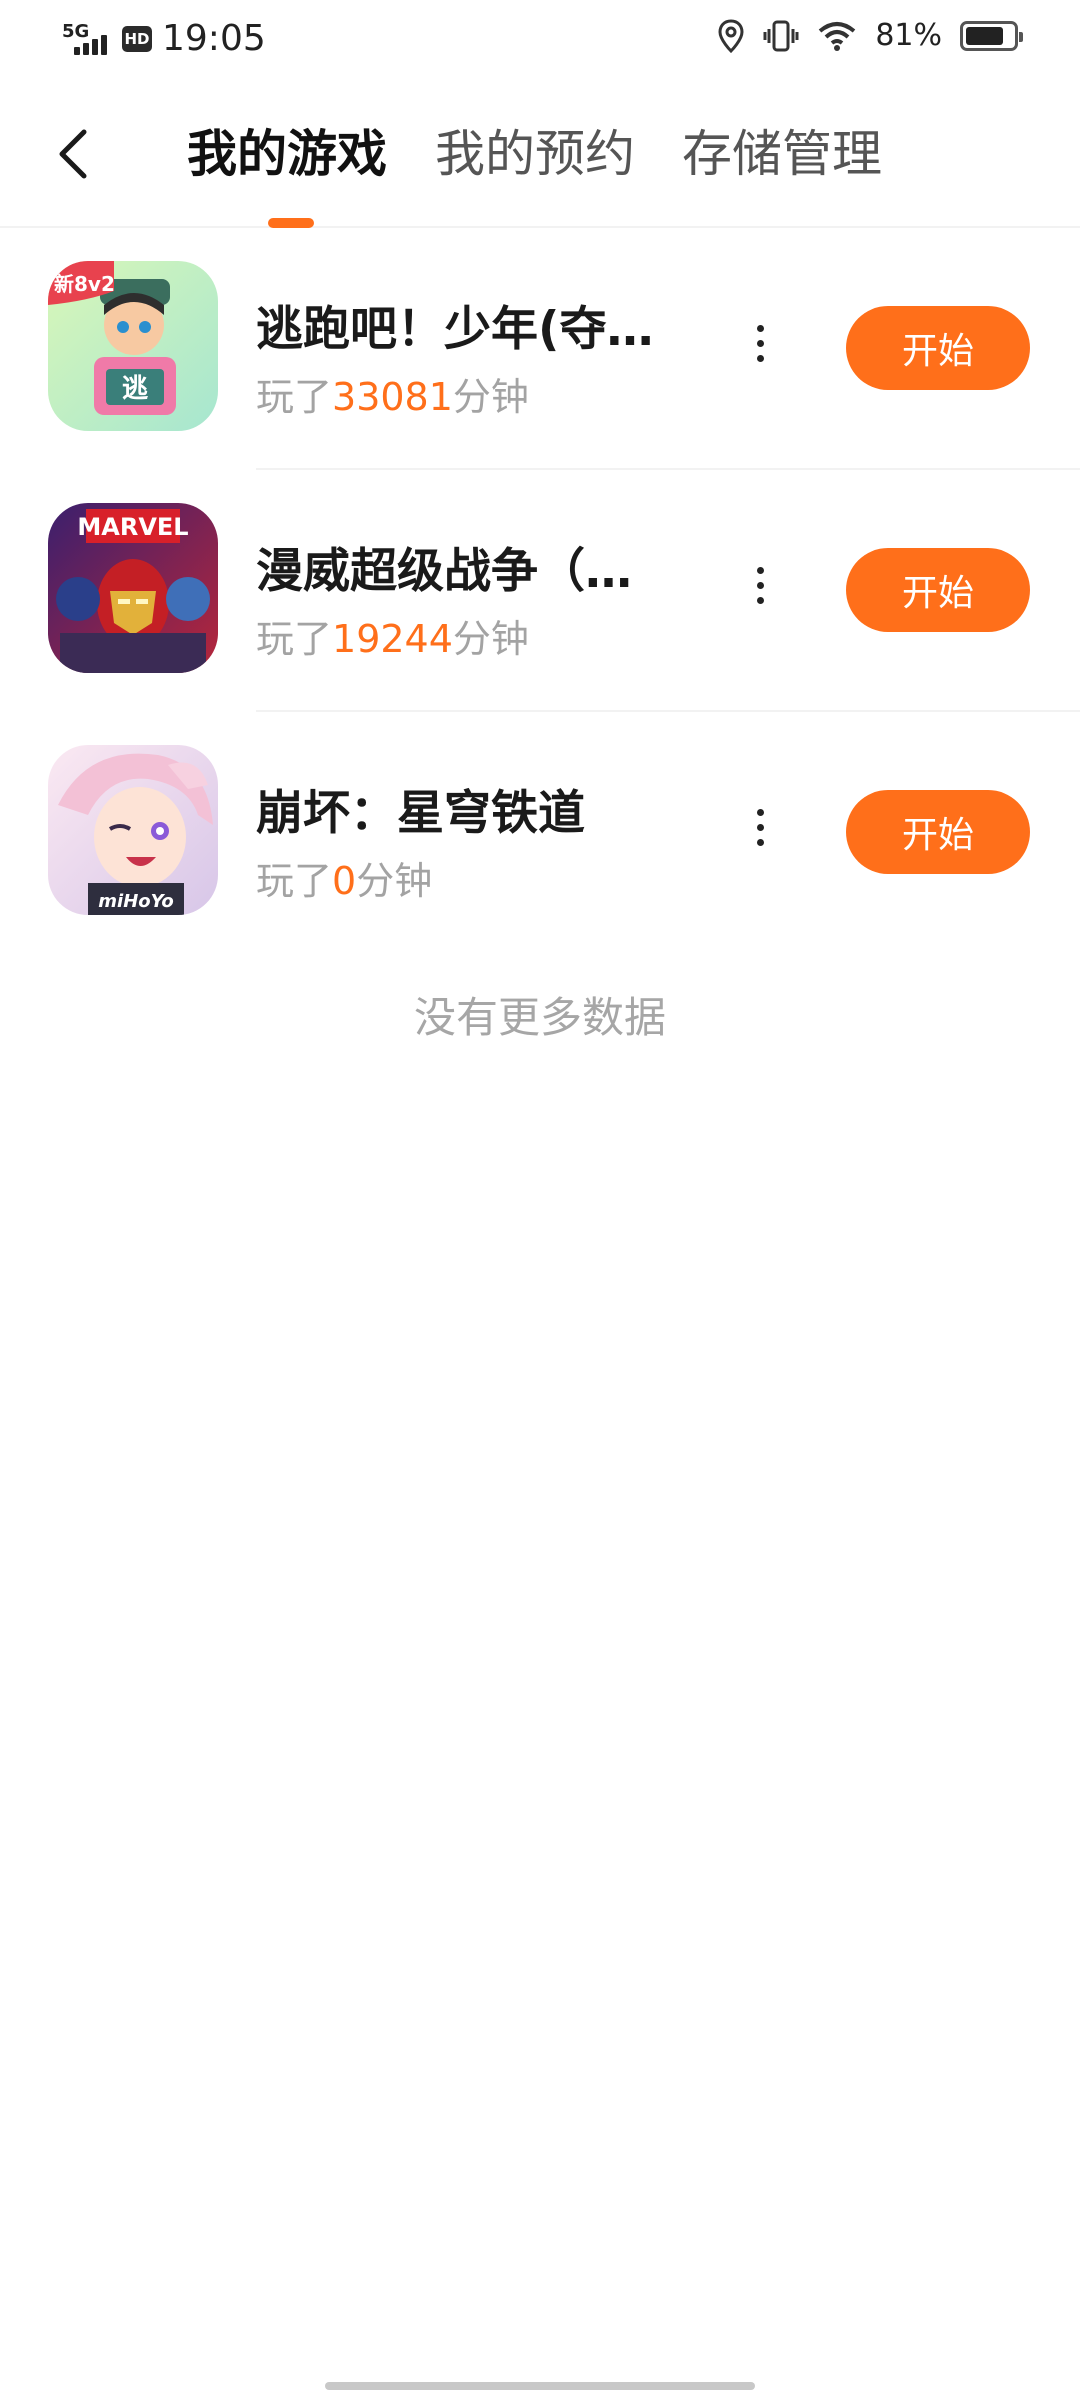  I want to click on top-navigation: 我的游戏 我的预约 存储管理, so click(540, 164).